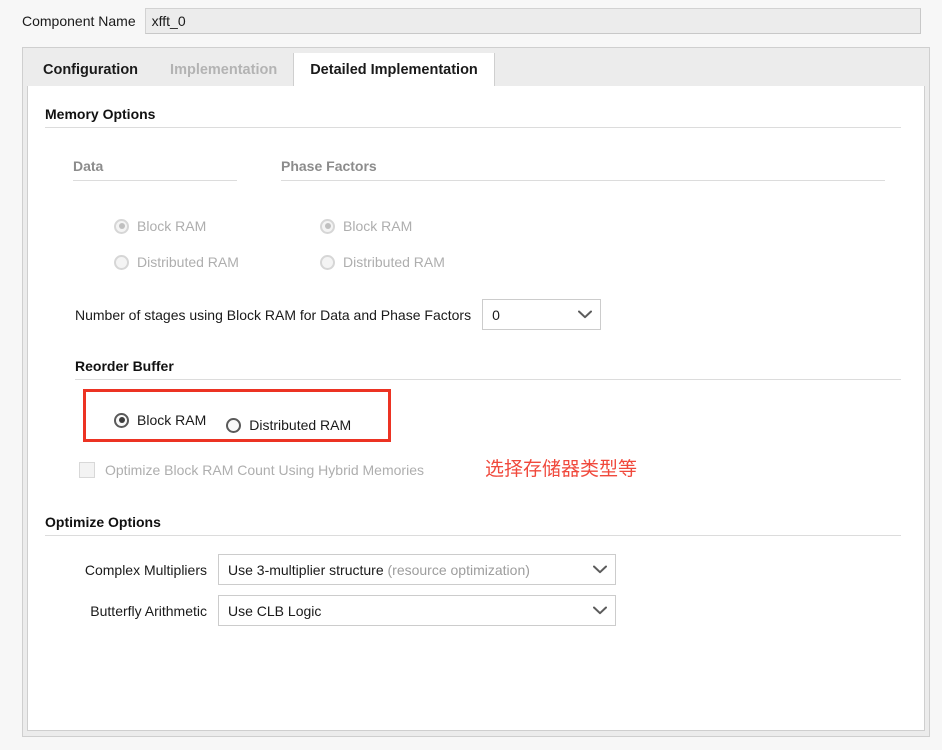  I want to click on phase-factors-group-rule, so click(583, 180).